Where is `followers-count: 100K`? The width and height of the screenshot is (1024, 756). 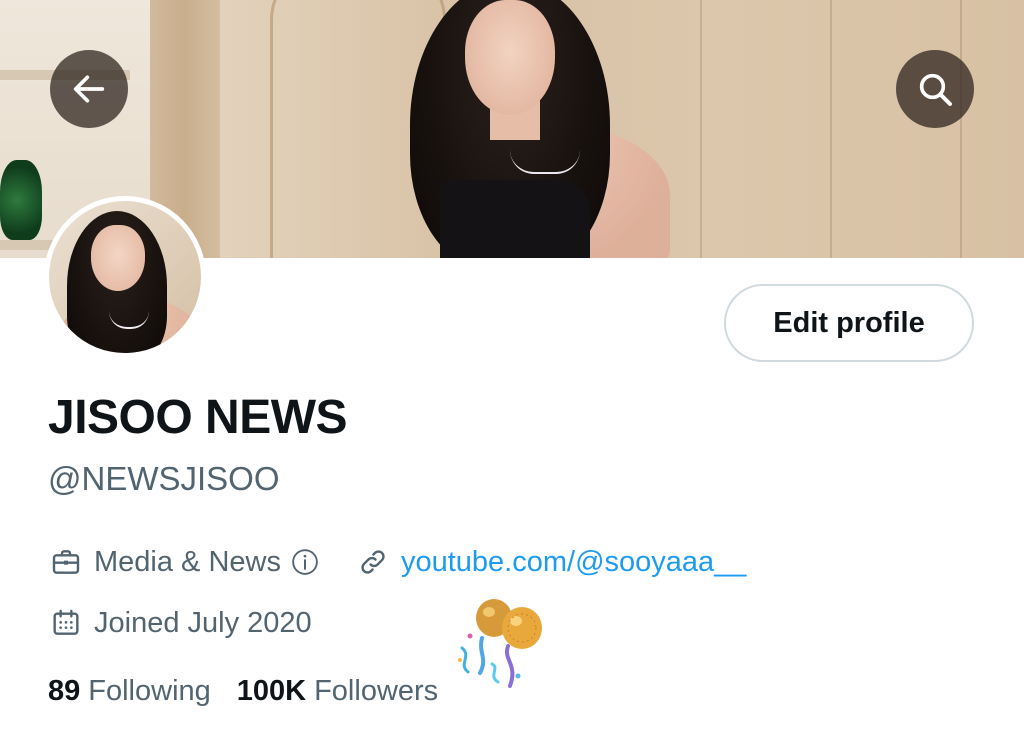
followers-count: 100K is located at coordinates (271, 691).